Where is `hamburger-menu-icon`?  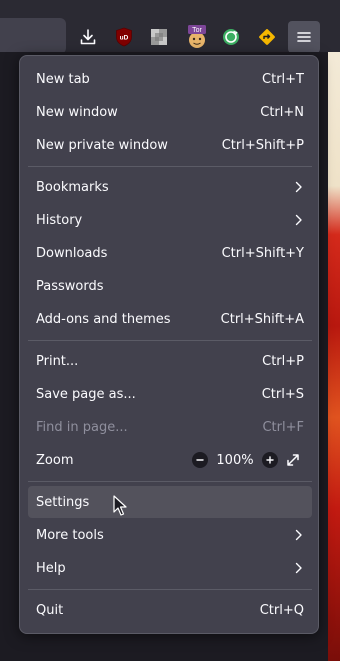
hamburger-menu-icon is located at coordinates (304, 37).